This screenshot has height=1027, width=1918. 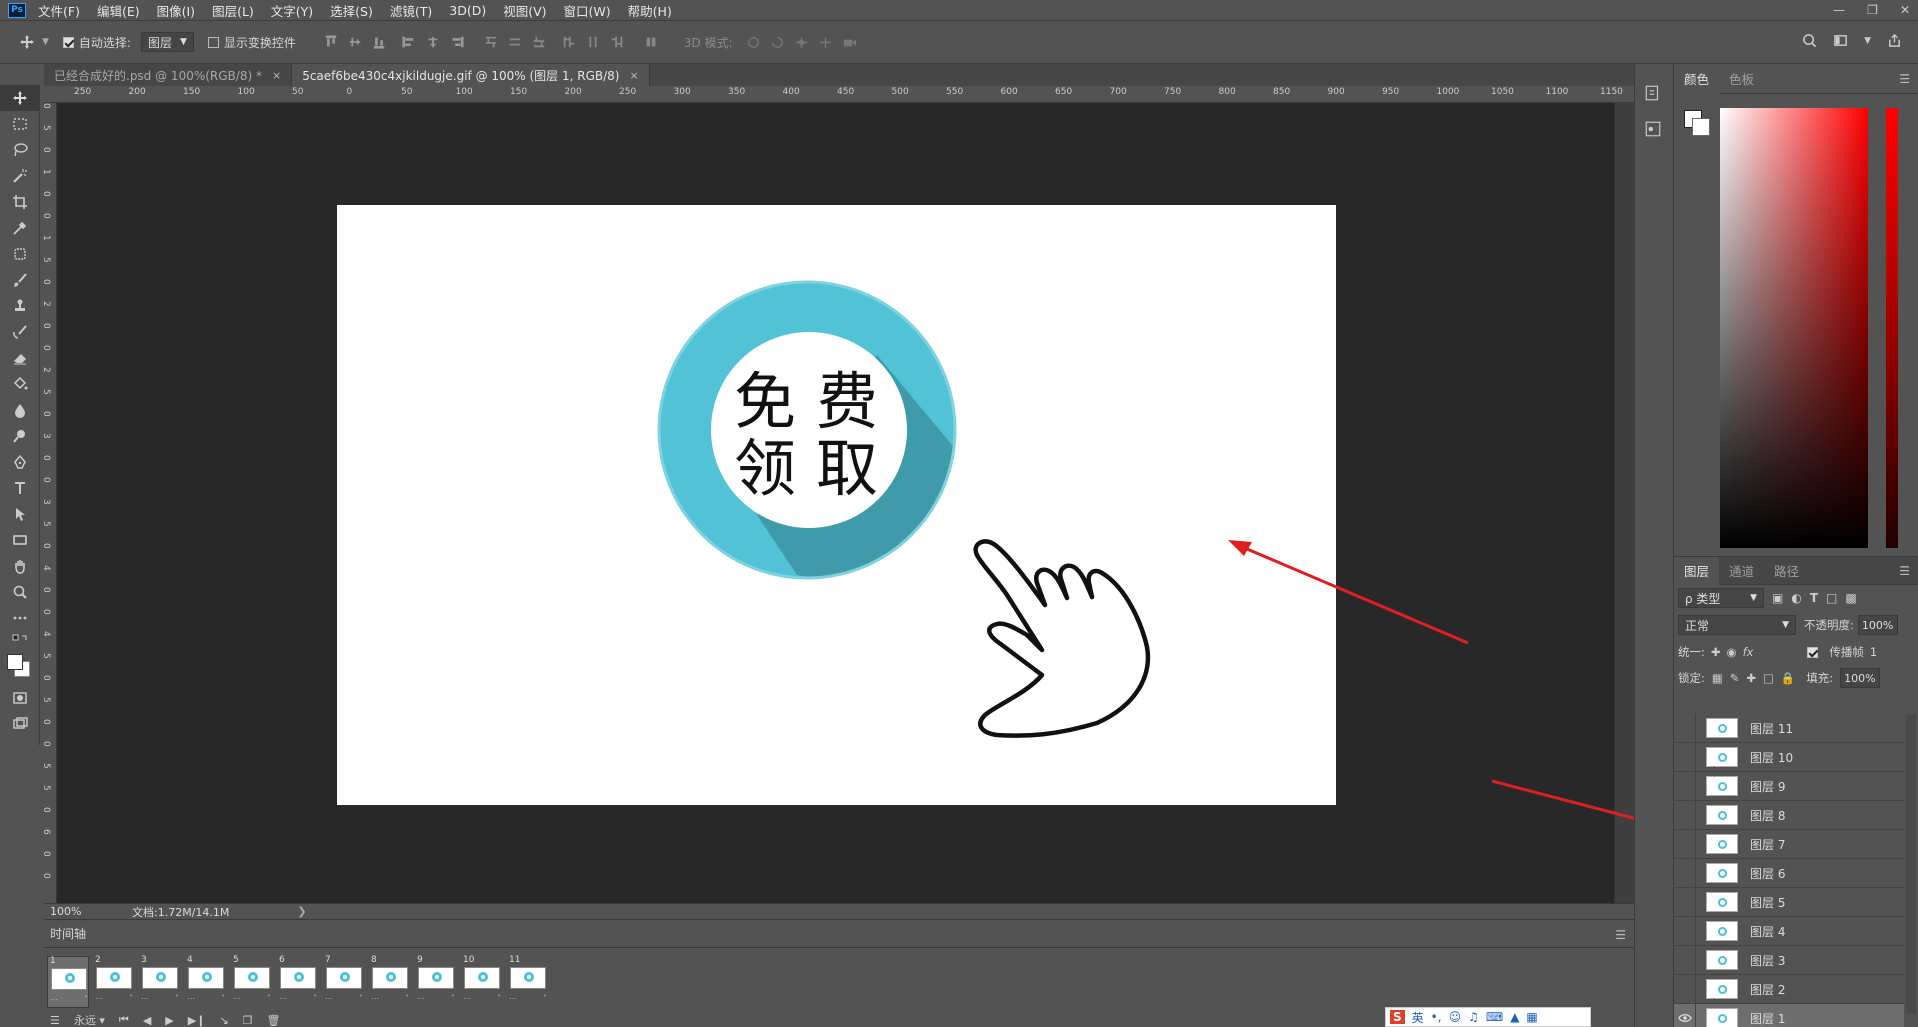 What do you see at coordinates (355, 42) in the screenshot?
I see `align-vcenter-icon` at bounding box center [355, 42].